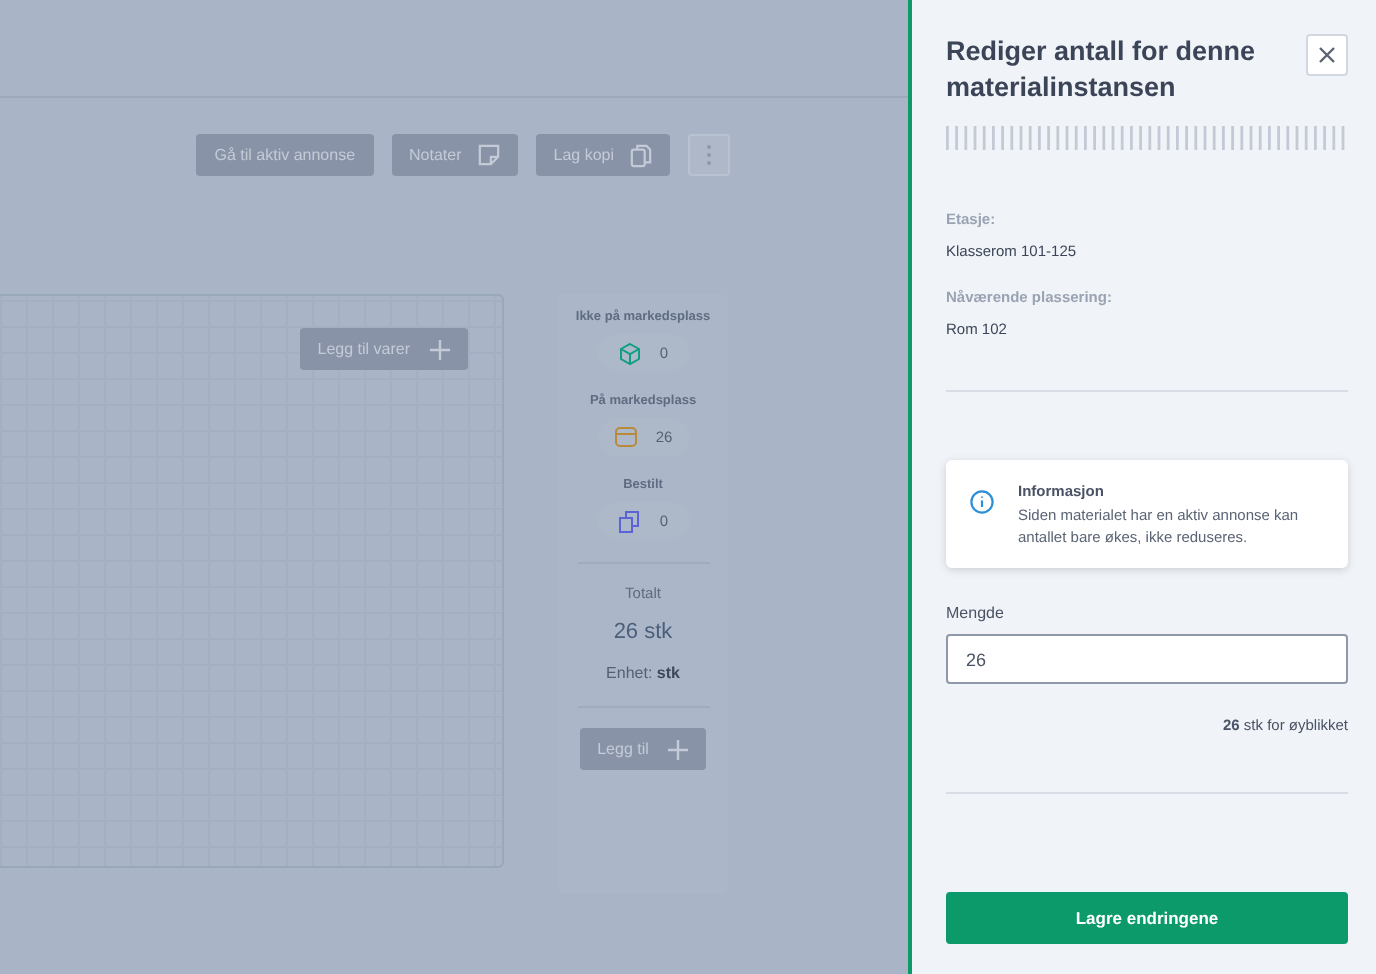 The image size is (1376, 974). What do you see at coordinates (454, 155) in the screenshot?
I see `toolbar-button: Notater` at bounding box center [454, 155].